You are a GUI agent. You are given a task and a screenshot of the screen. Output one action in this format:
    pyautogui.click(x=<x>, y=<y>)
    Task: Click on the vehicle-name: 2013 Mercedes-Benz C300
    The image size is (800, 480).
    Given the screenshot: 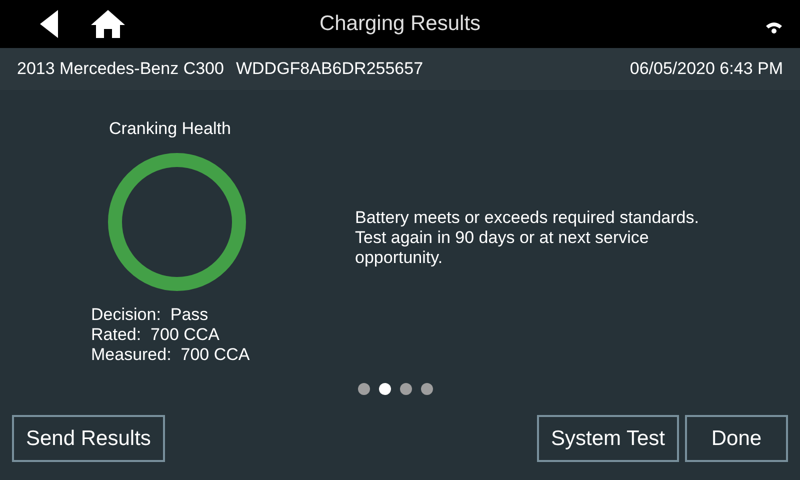 What is the action you would take?
    pyautogui.click(x=120, y=69)
    